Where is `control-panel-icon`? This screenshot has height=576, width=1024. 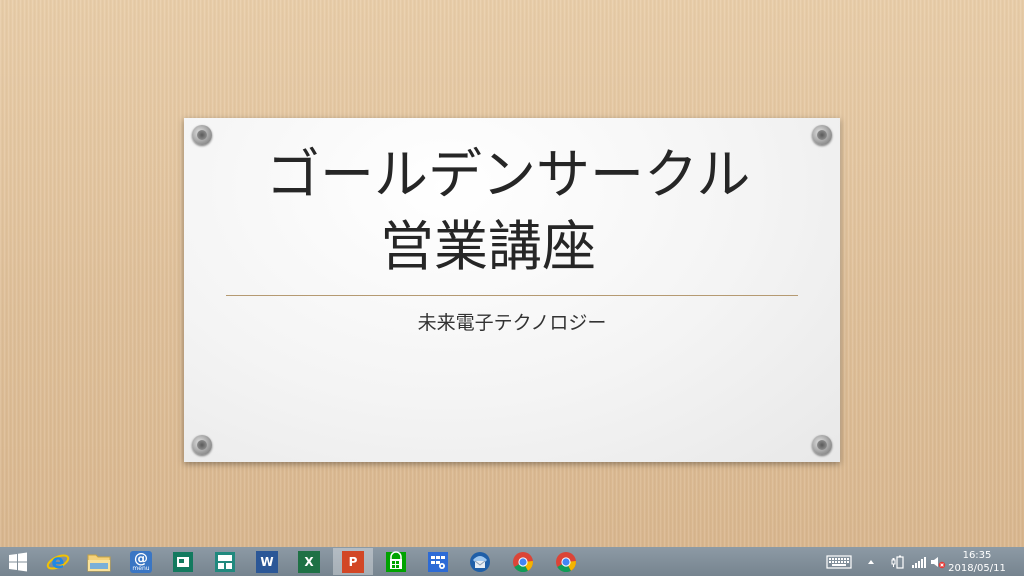 control-panel-icon is located at coordinates (438, 561).